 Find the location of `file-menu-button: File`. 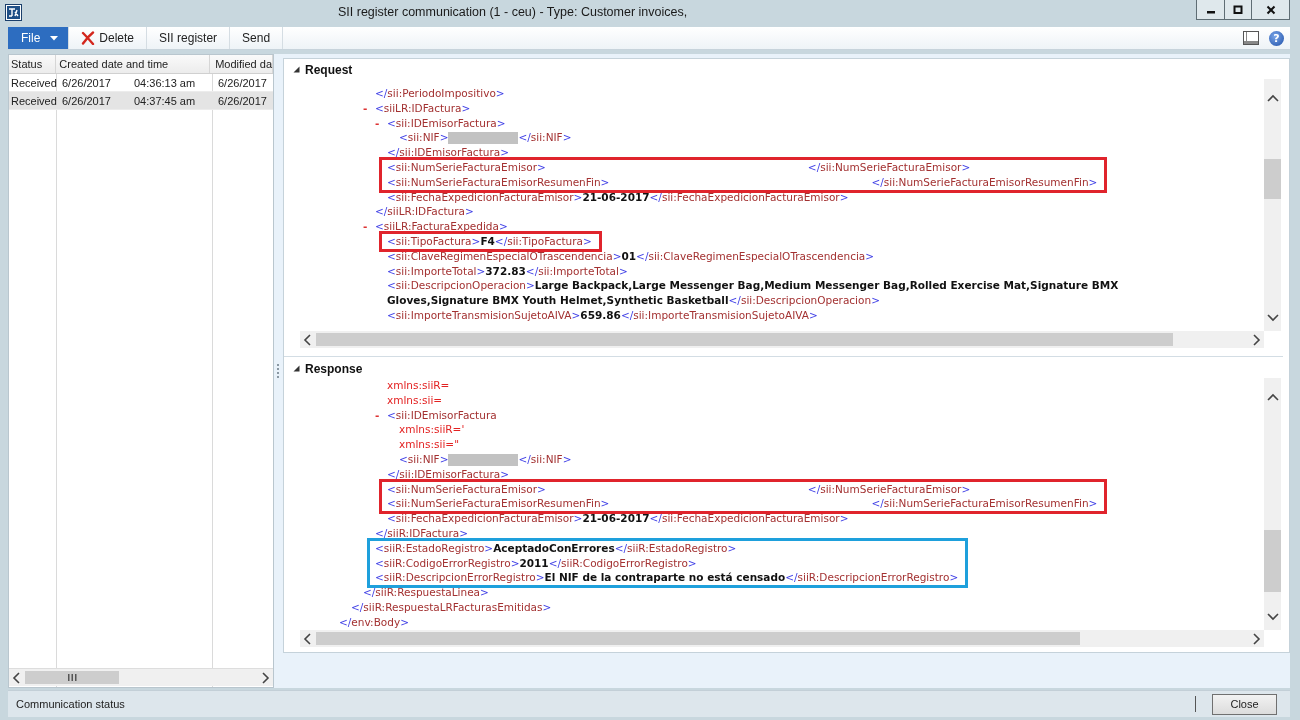

file-menu-button: File is located at coordinates (39, 38).